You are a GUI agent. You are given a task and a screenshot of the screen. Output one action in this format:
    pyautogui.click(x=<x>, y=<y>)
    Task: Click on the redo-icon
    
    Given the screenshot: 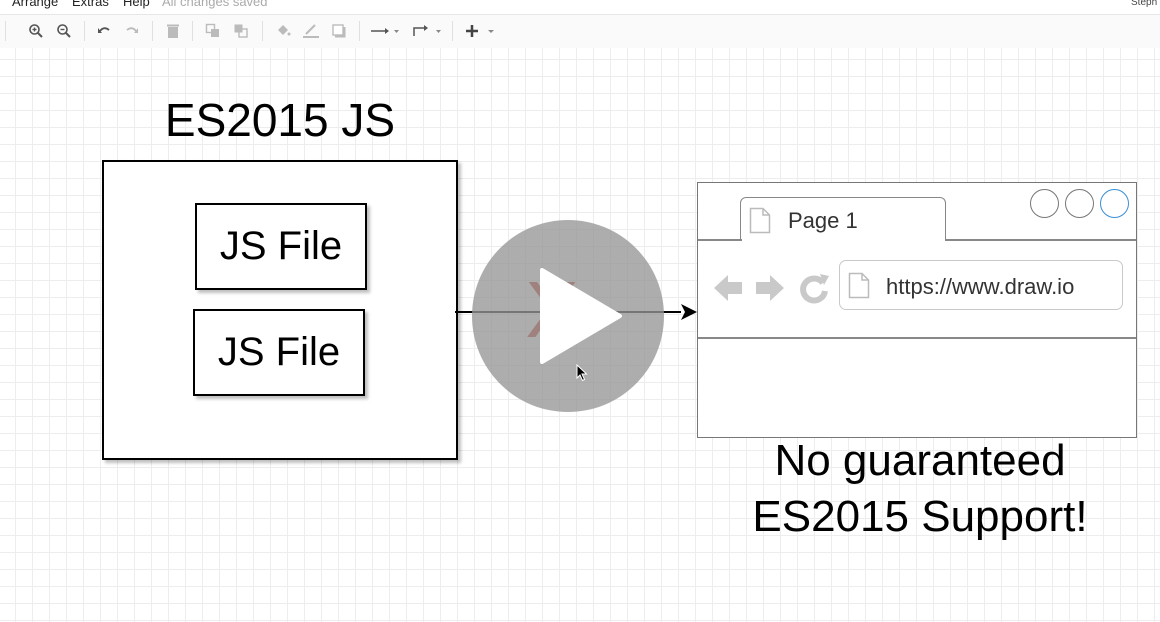 What is the action you would take?
    pyautogui.click(x=132, y=31)
    